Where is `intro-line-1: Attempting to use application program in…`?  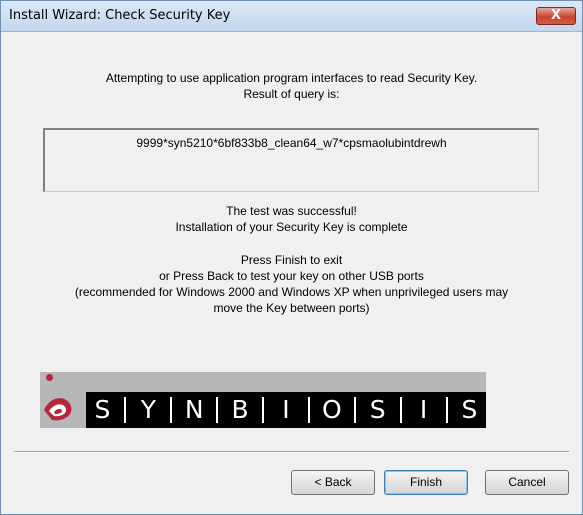 intro-line-1: Attempting to use application program in… is located at coordinates (291, 78).